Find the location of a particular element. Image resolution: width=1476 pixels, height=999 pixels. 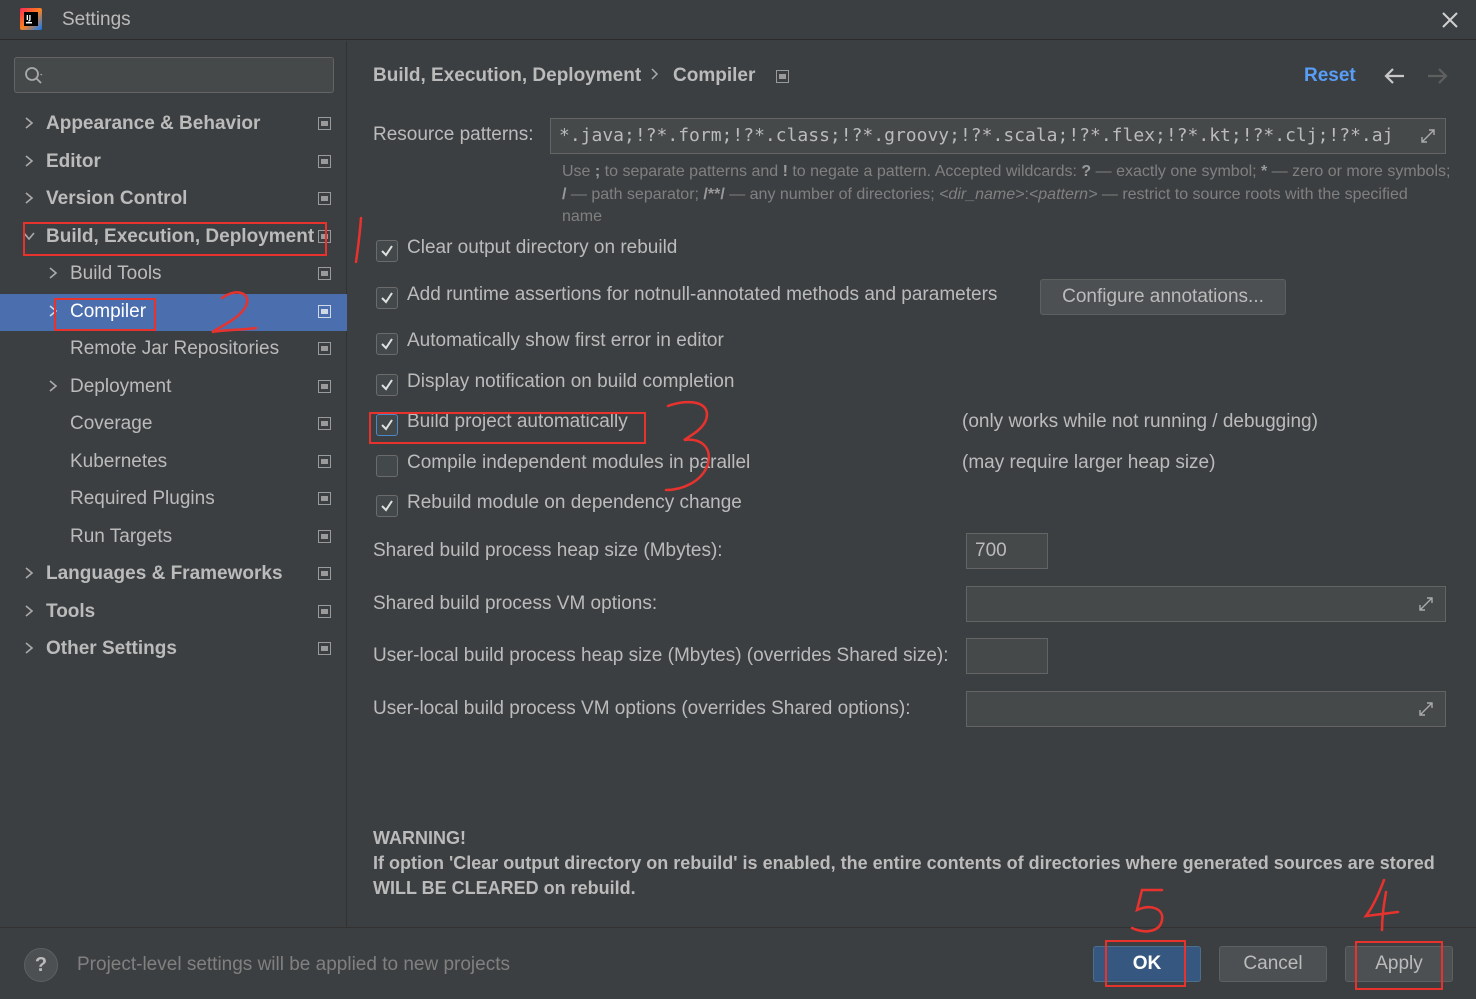

annotation-box-build-automatically is located at coordinates (507, 428).